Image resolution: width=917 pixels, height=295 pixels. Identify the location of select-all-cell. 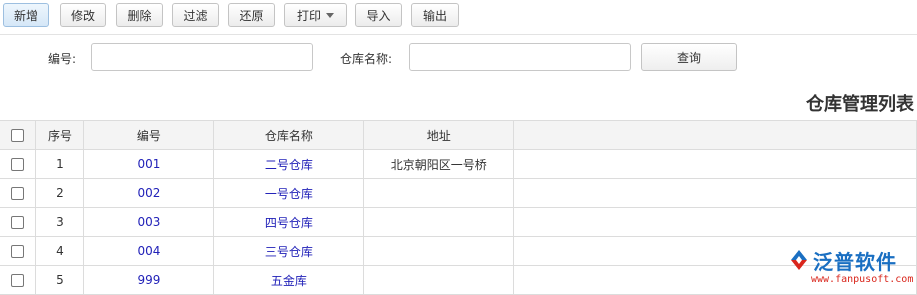
(18, 135).